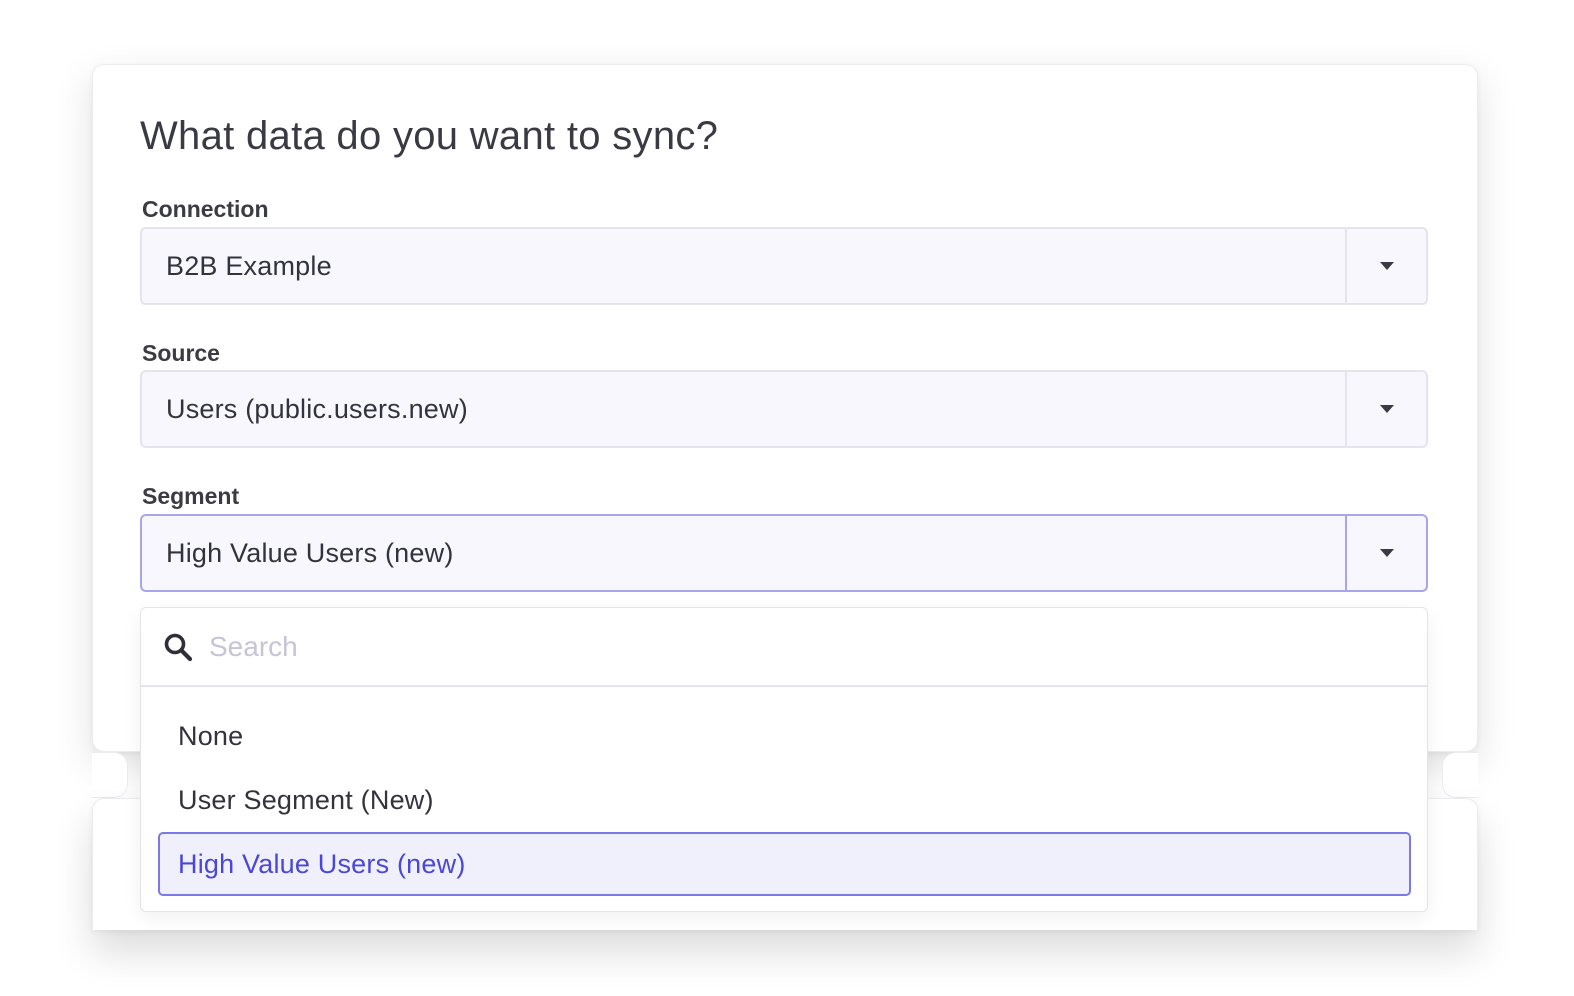 This screenshot has width=1574, height=996. What do you see at coordinates (818, 646) in the screenshot?
I see `dropdown-search-input` at bounding box center [818, 646].